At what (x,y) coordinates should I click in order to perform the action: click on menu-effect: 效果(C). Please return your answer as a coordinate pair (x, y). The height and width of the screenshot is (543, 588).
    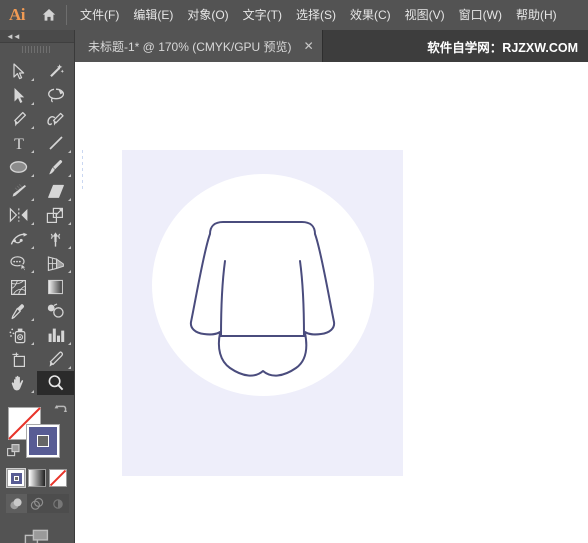
    Looking at the image, I should click on (370, 15).